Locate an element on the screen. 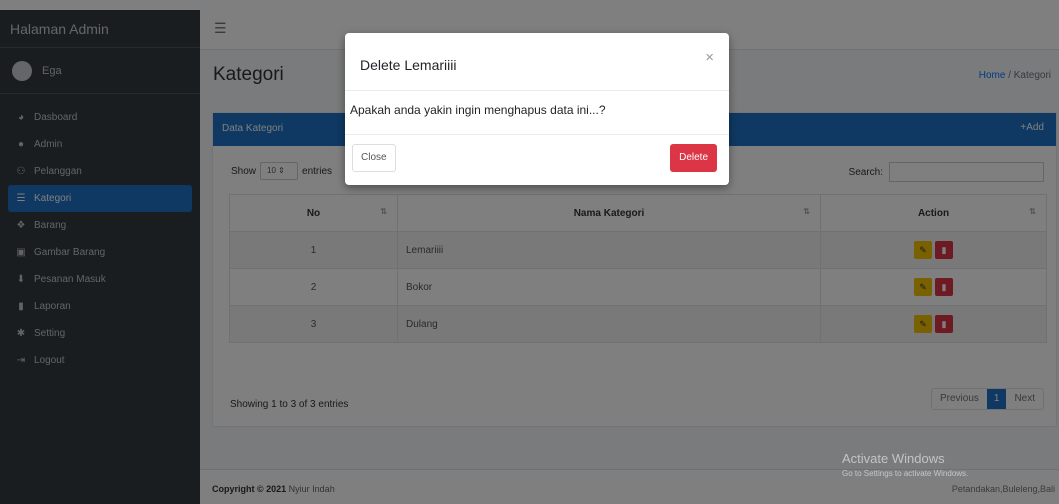 The image size is (1059, 504). activate-windows-subtitle: Go to Settings to activate Windows. is located at coordinates (905, 473).